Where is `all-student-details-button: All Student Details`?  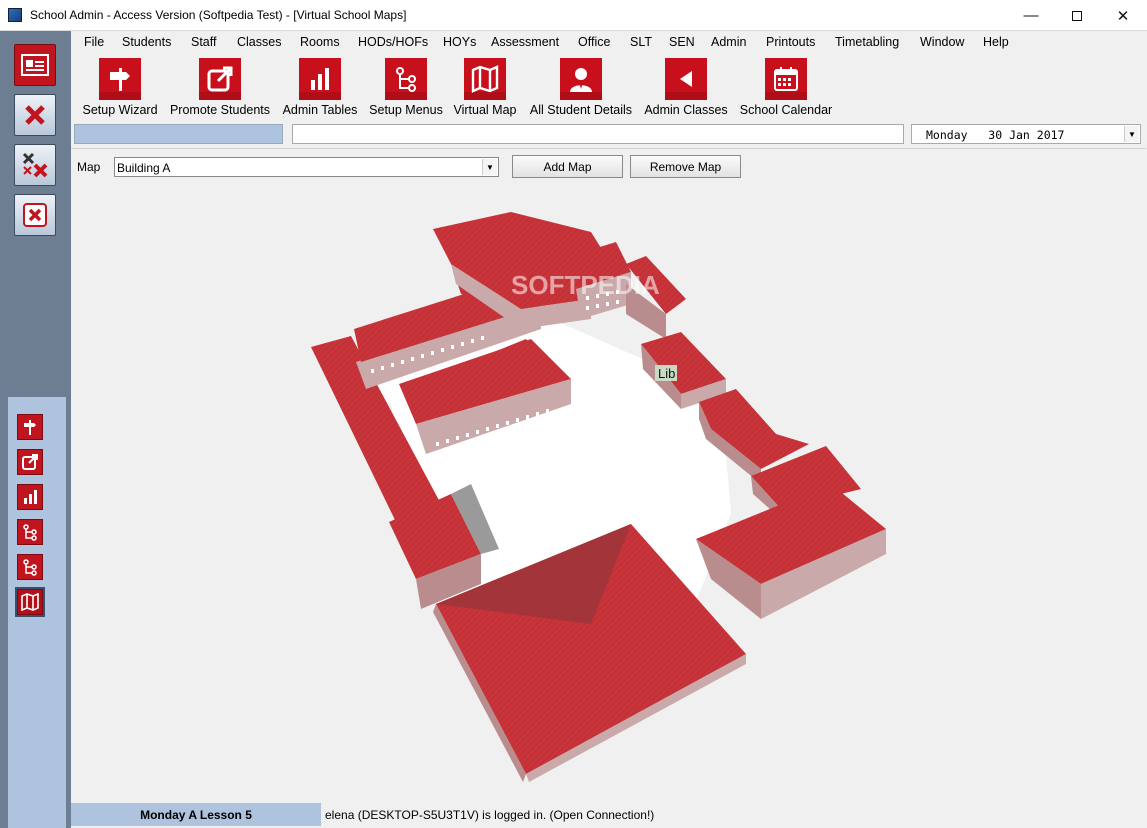
all-student-details-button: All Student Details is located at coordinates (581, 87).